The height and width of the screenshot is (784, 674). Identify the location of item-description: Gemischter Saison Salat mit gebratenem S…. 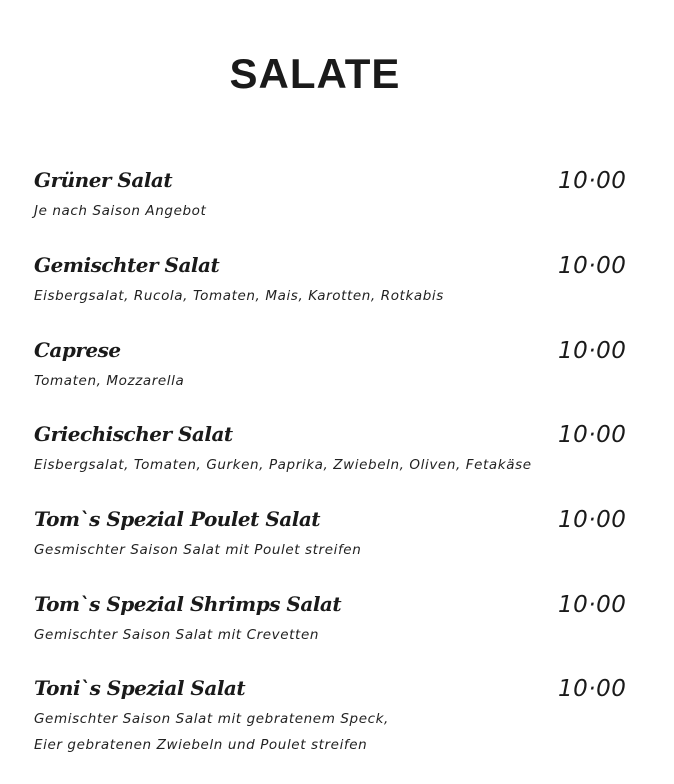
(334, 732).